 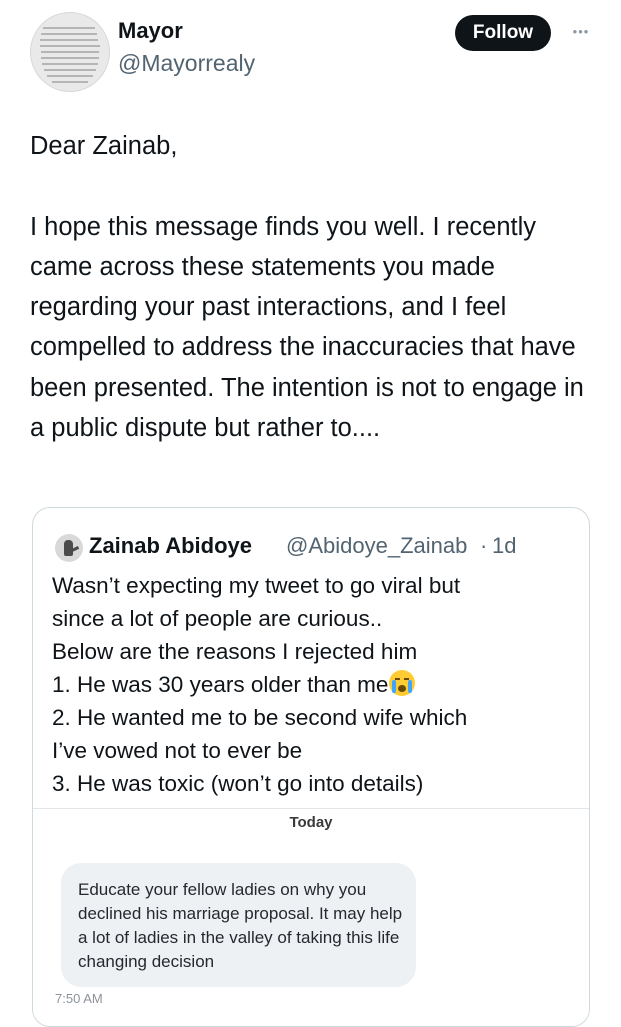 I want to click on quoted-line-with-emoji: 1. He was 30 years older than me, so click(x=314, y=684).